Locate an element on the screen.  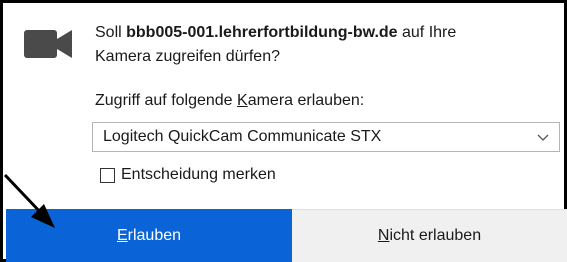
remember-decision-row: Entscheidung merken is located at coordinates (188, 175).